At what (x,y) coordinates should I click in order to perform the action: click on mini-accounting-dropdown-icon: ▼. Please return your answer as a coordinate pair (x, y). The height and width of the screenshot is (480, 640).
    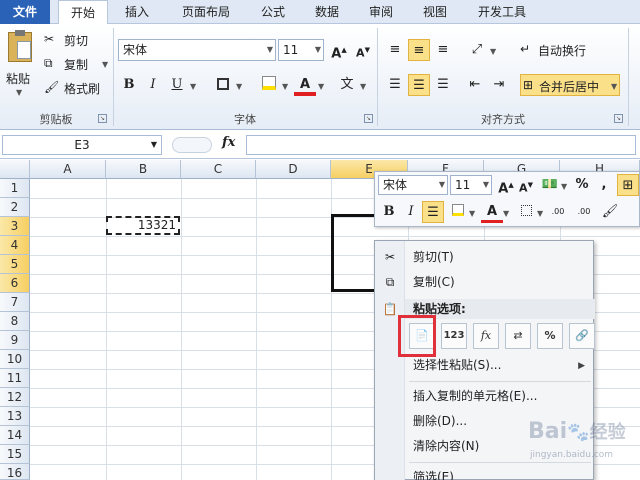
    Looking at the image, I should click on (564, 186).